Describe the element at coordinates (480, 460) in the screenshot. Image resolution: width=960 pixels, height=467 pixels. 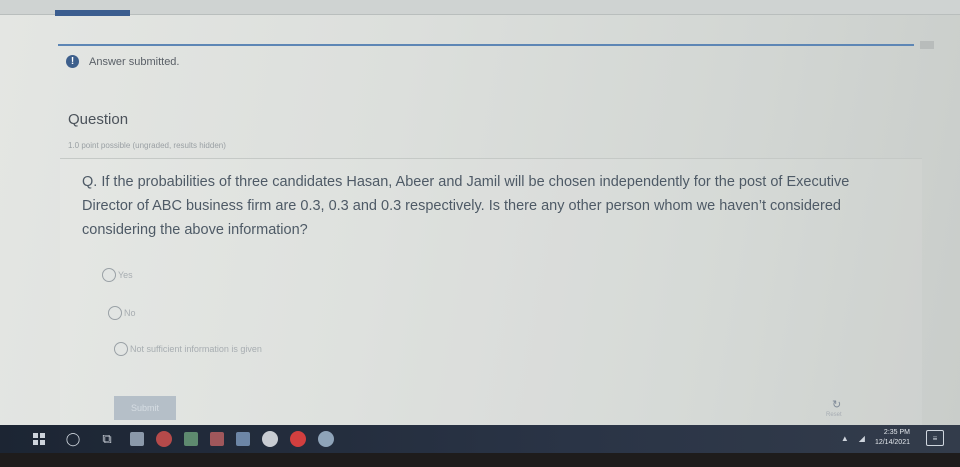
I see `screen-bezel` at that location.